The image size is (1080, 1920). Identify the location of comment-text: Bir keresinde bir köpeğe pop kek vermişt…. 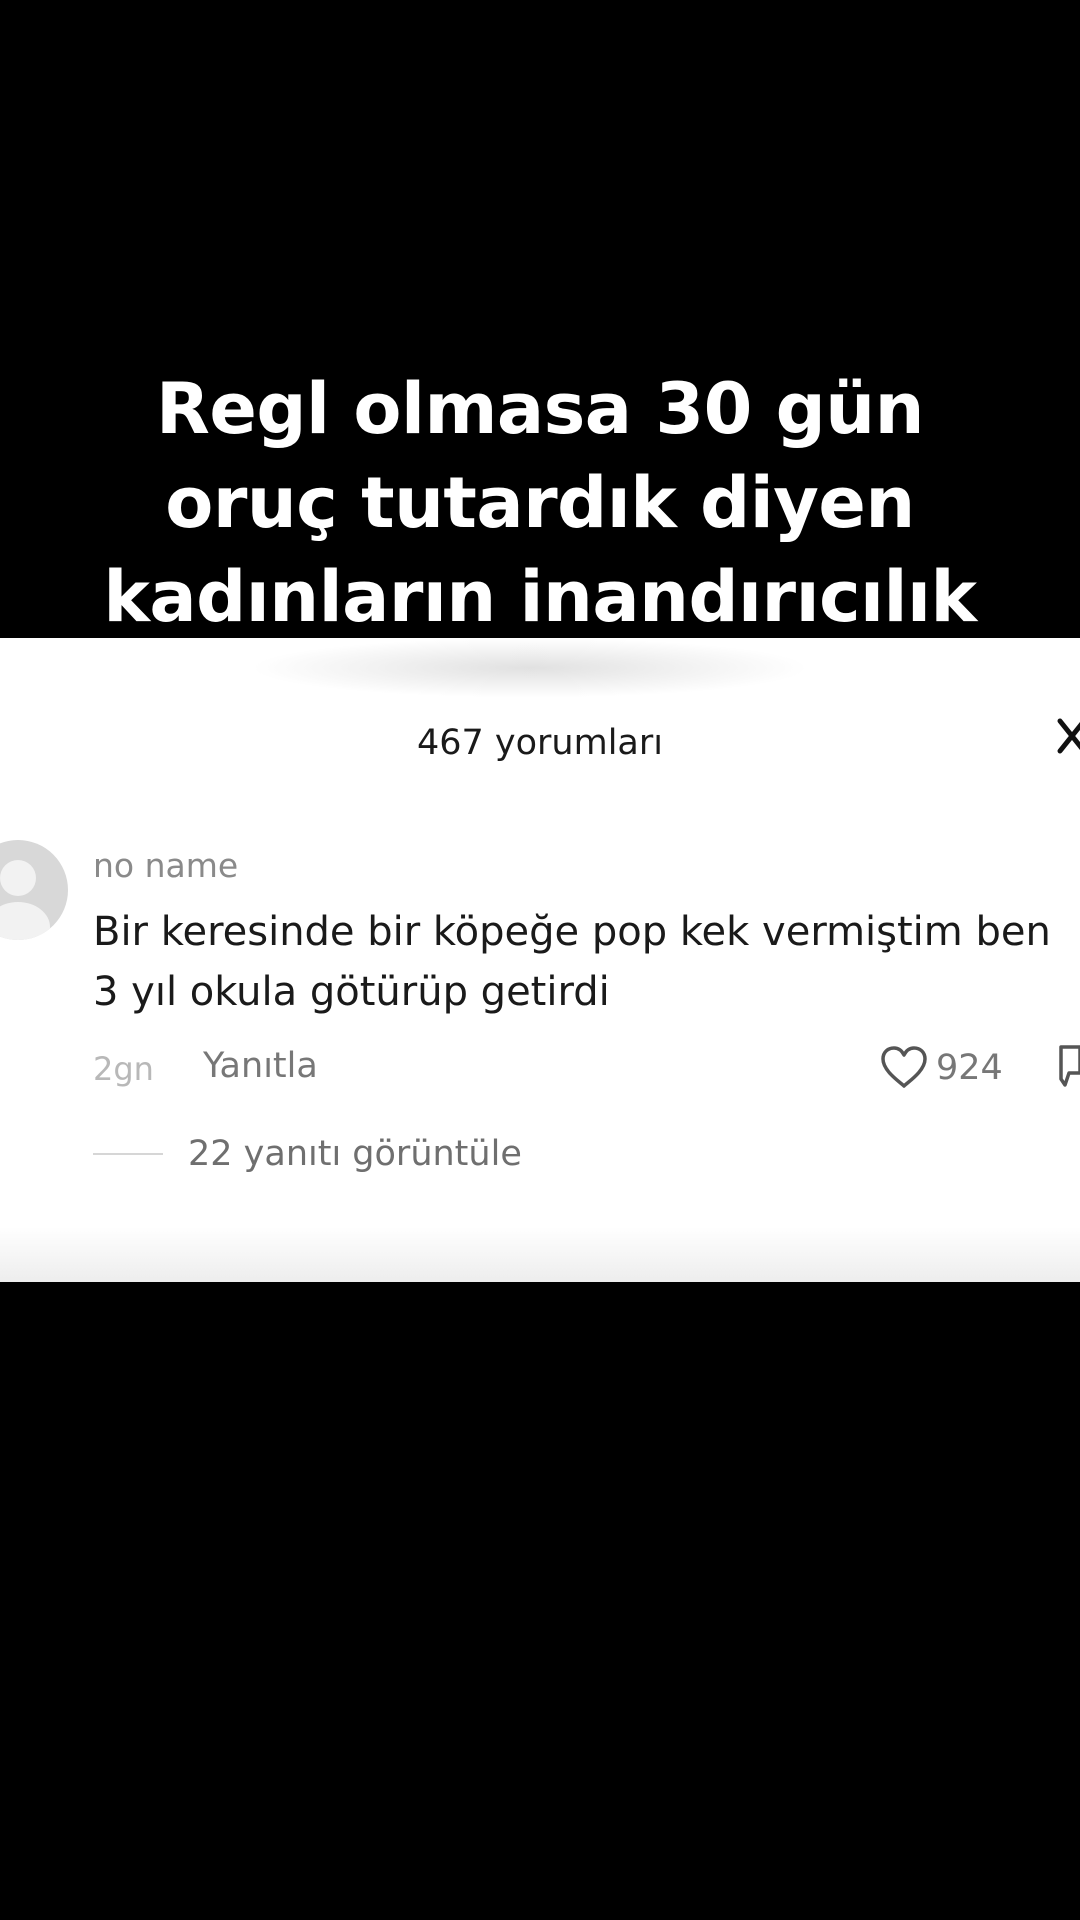
(586, 962).